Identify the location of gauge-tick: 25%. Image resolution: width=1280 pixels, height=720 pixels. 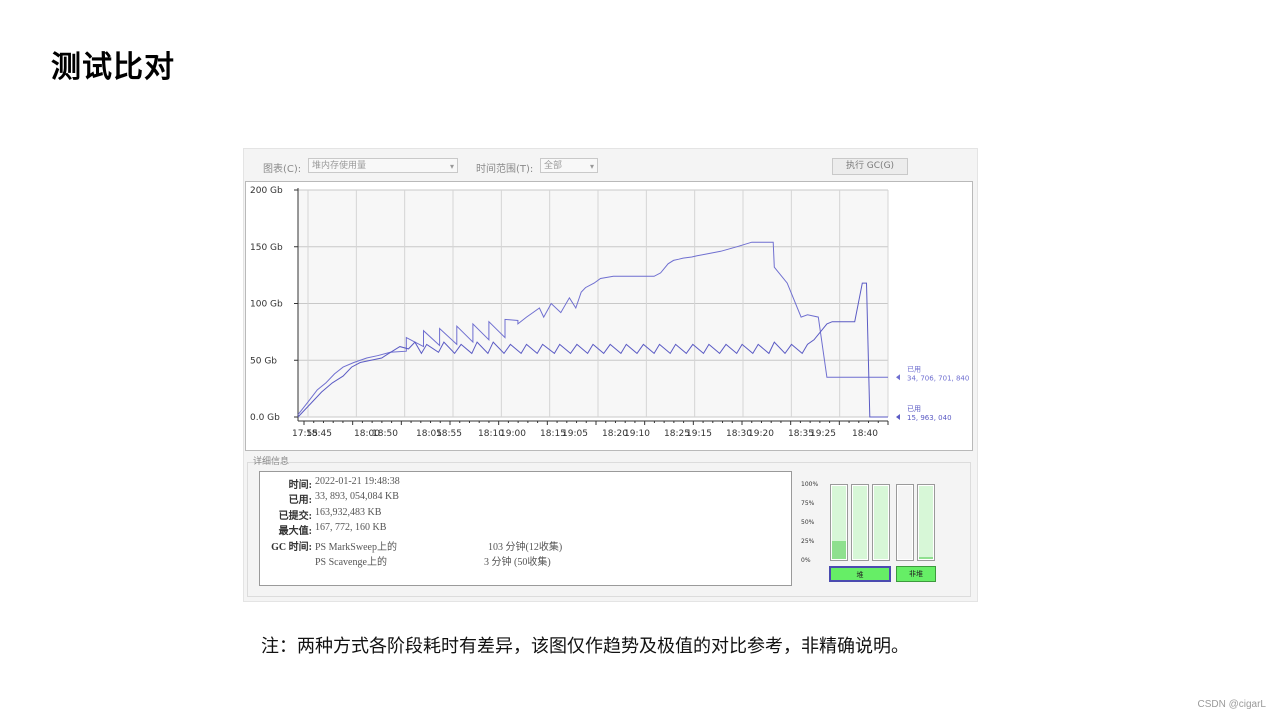
(808, 541).